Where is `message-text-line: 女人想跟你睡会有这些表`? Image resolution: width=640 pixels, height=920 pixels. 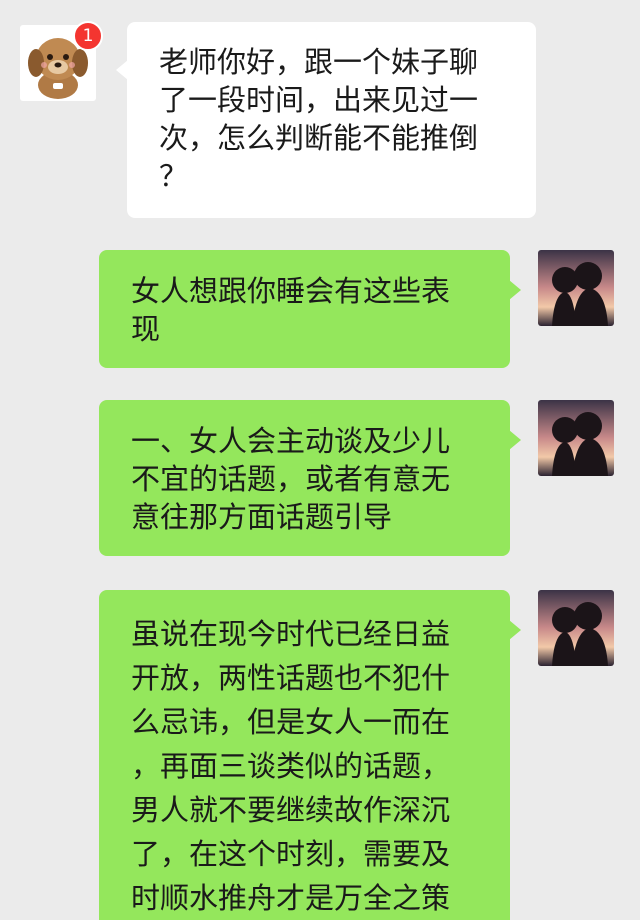 message-text-line: 女人想跟你睡会有这些表 is located at coordinates (291, 291).